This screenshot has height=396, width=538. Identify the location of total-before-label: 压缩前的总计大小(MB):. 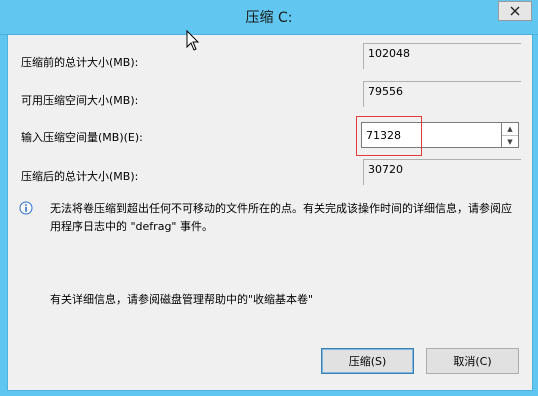
(80, 62).